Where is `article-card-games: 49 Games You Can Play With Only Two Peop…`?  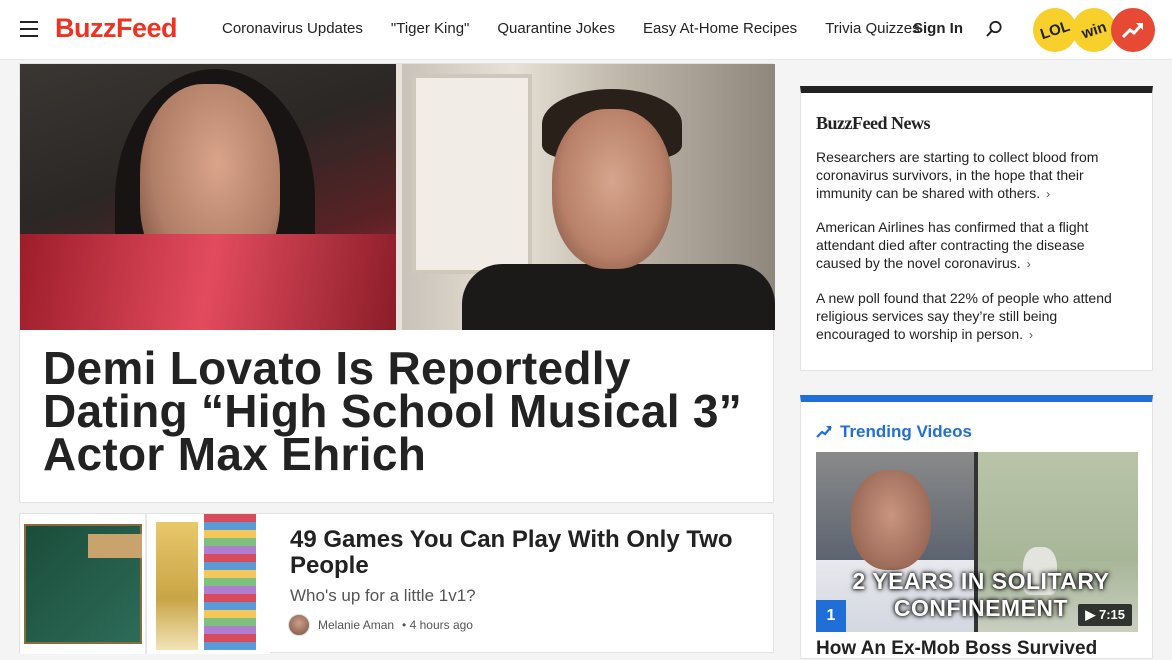
article-card-games: 49 Games You Can Play With Only Two Peop… is located at coordinates (396, 583).